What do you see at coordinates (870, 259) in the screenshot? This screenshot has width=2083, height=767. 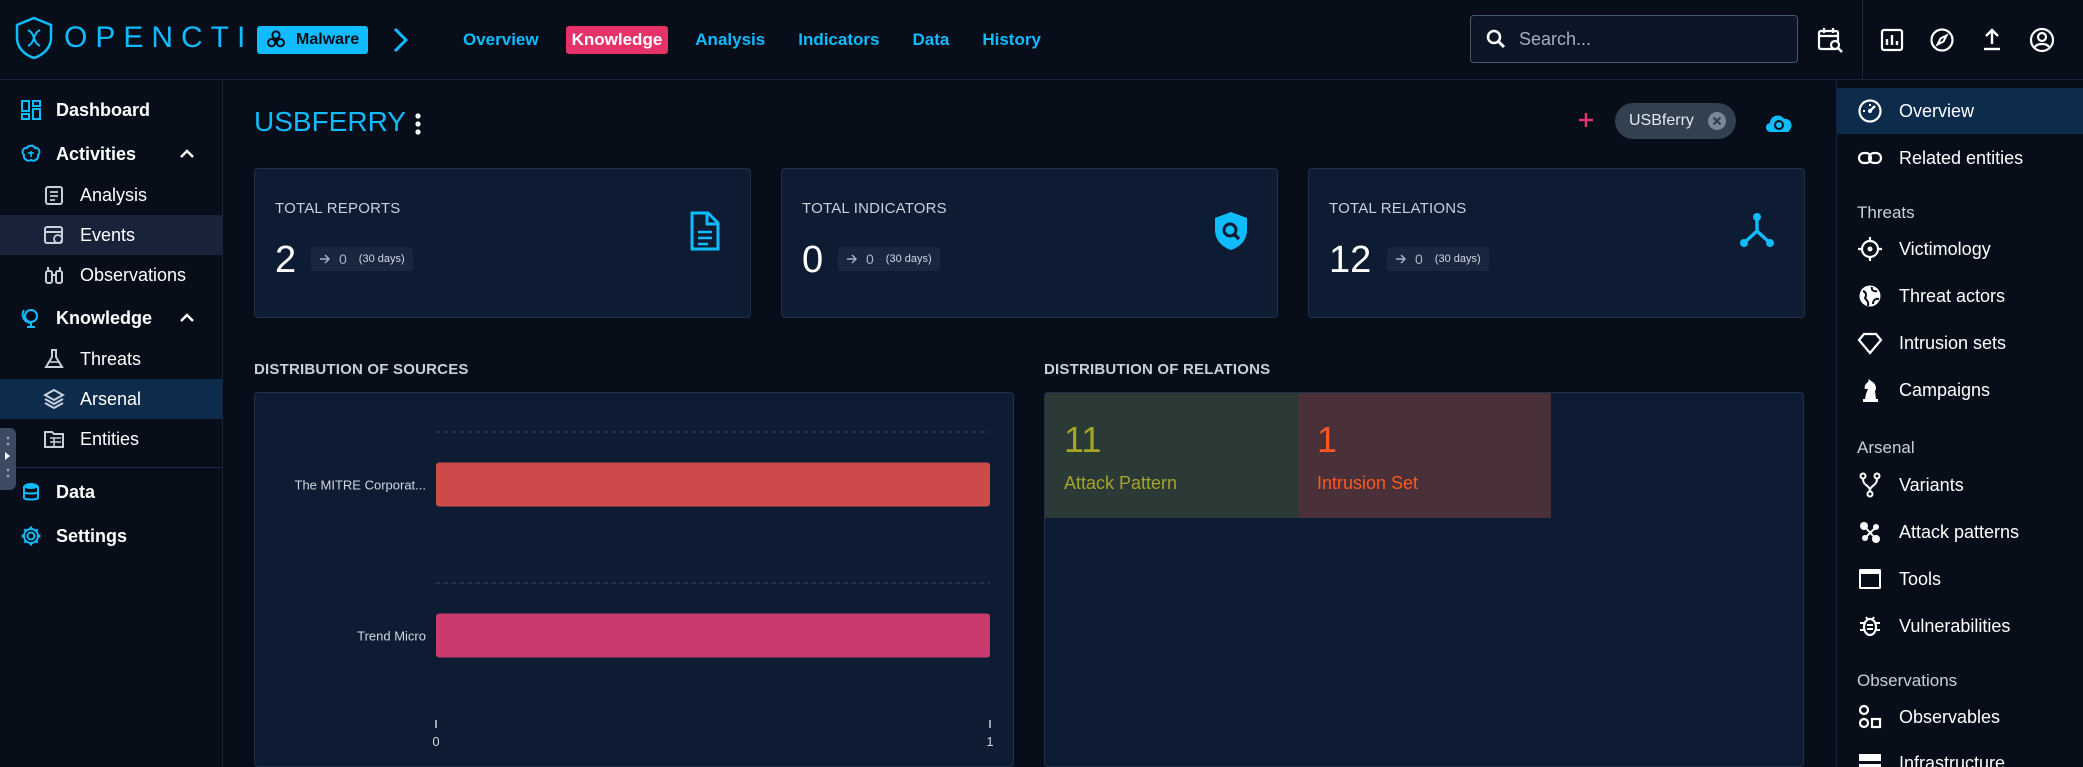 I see `card-delta-value: 0` at bounding box center [870, 259].